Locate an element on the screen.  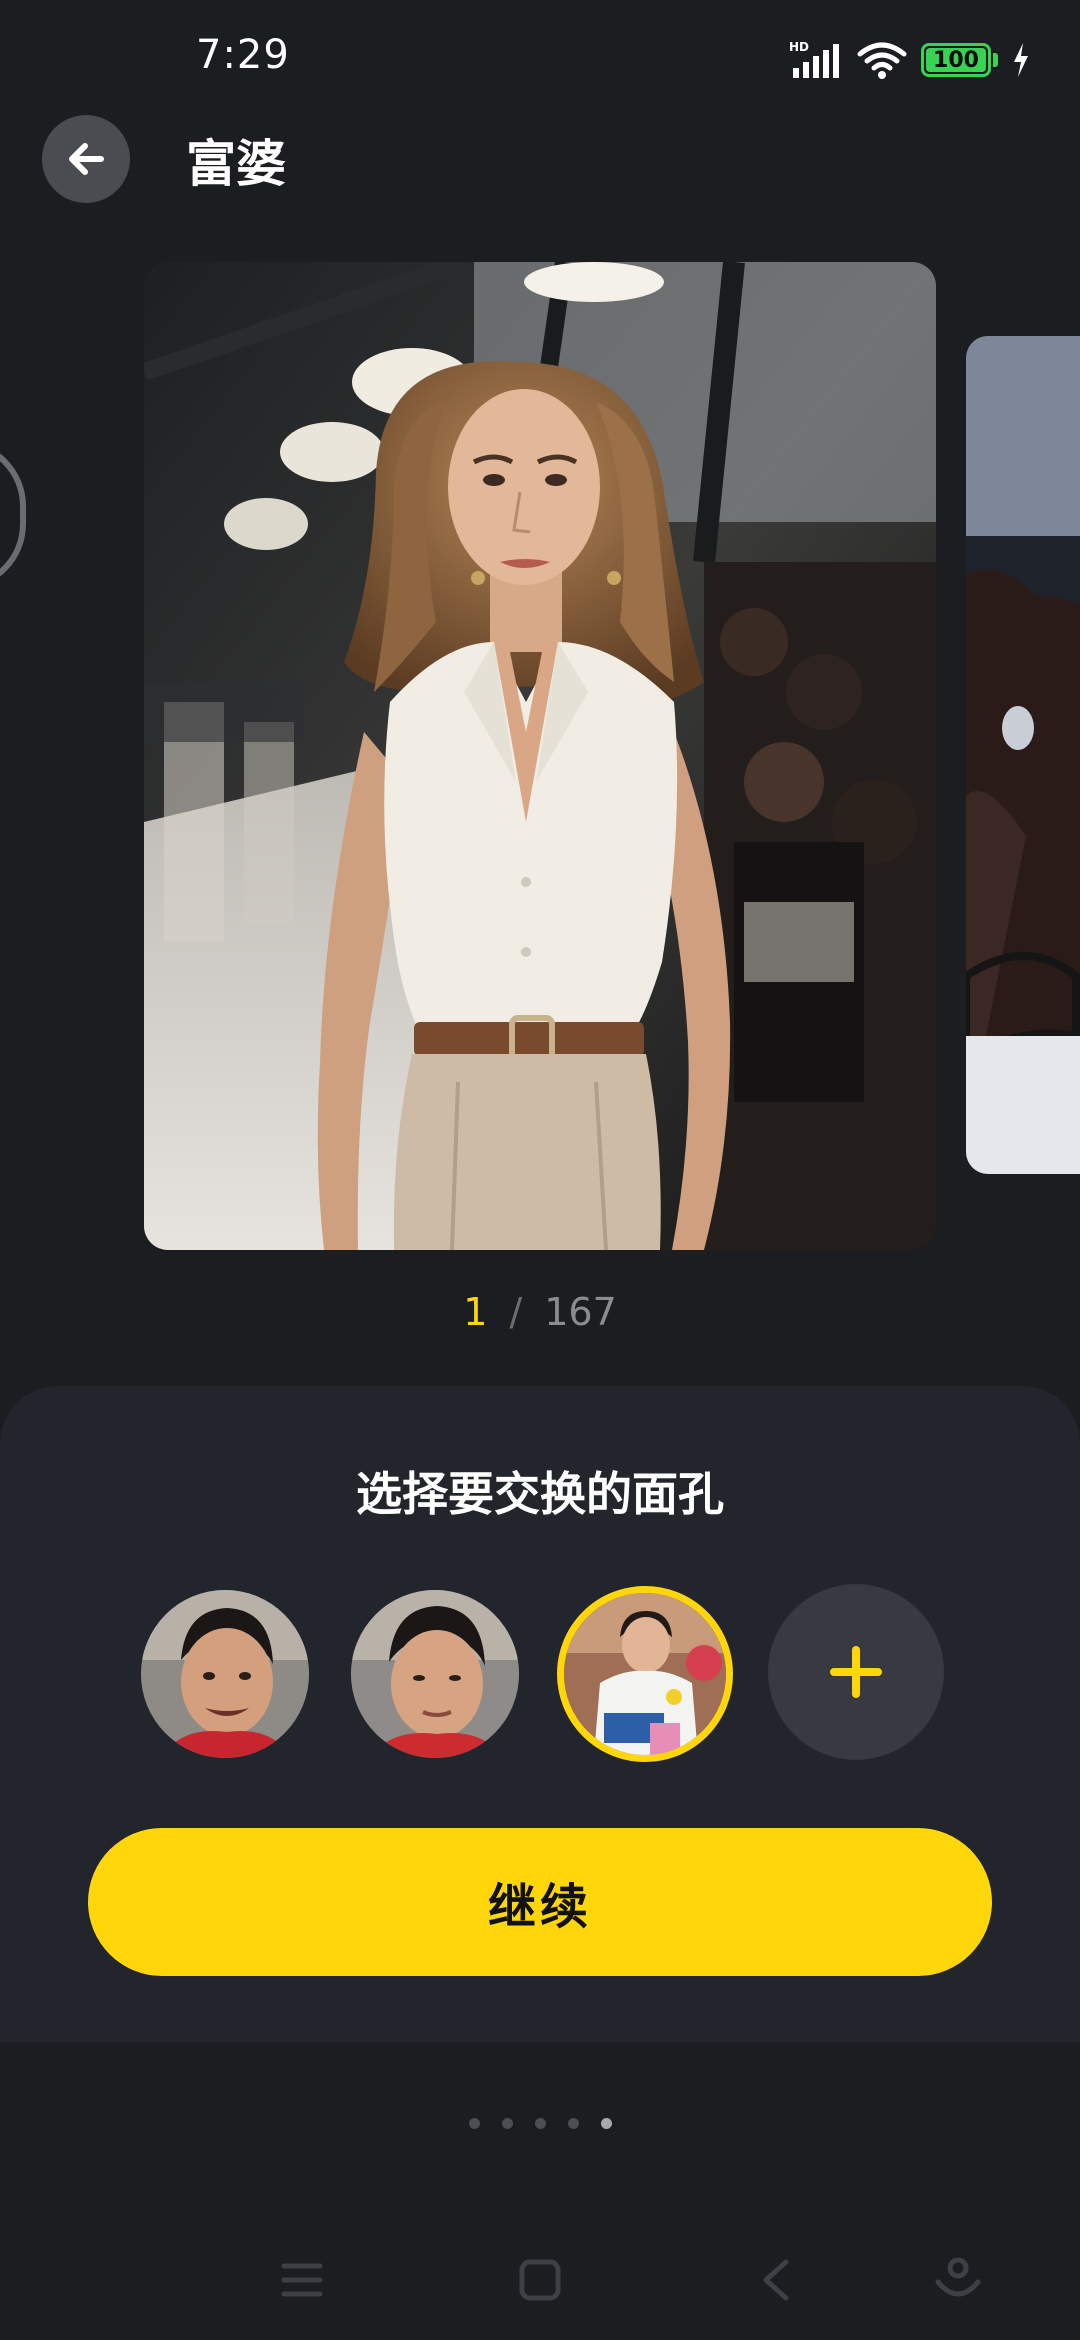
plus-icon is located at coordinates (856, 1672).